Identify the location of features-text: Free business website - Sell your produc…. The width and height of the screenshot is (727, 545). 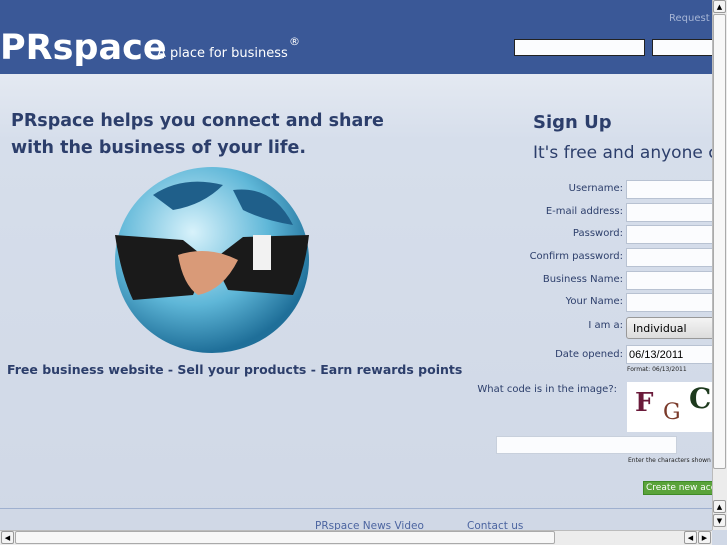
(235, 369).